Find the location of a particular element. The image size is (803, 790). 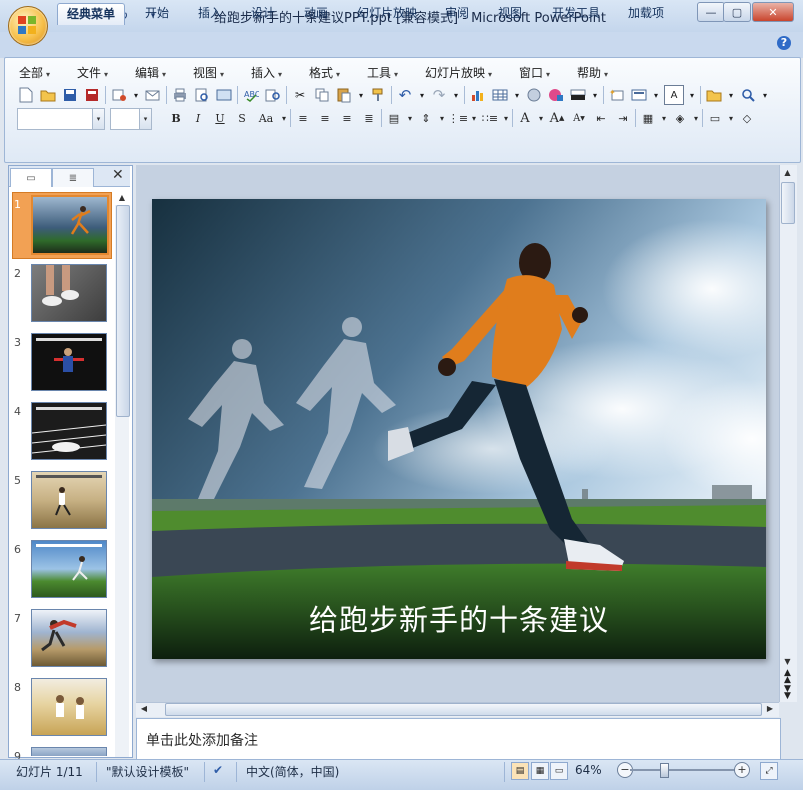

slide-show-icon is located at coordinates (224, 95).